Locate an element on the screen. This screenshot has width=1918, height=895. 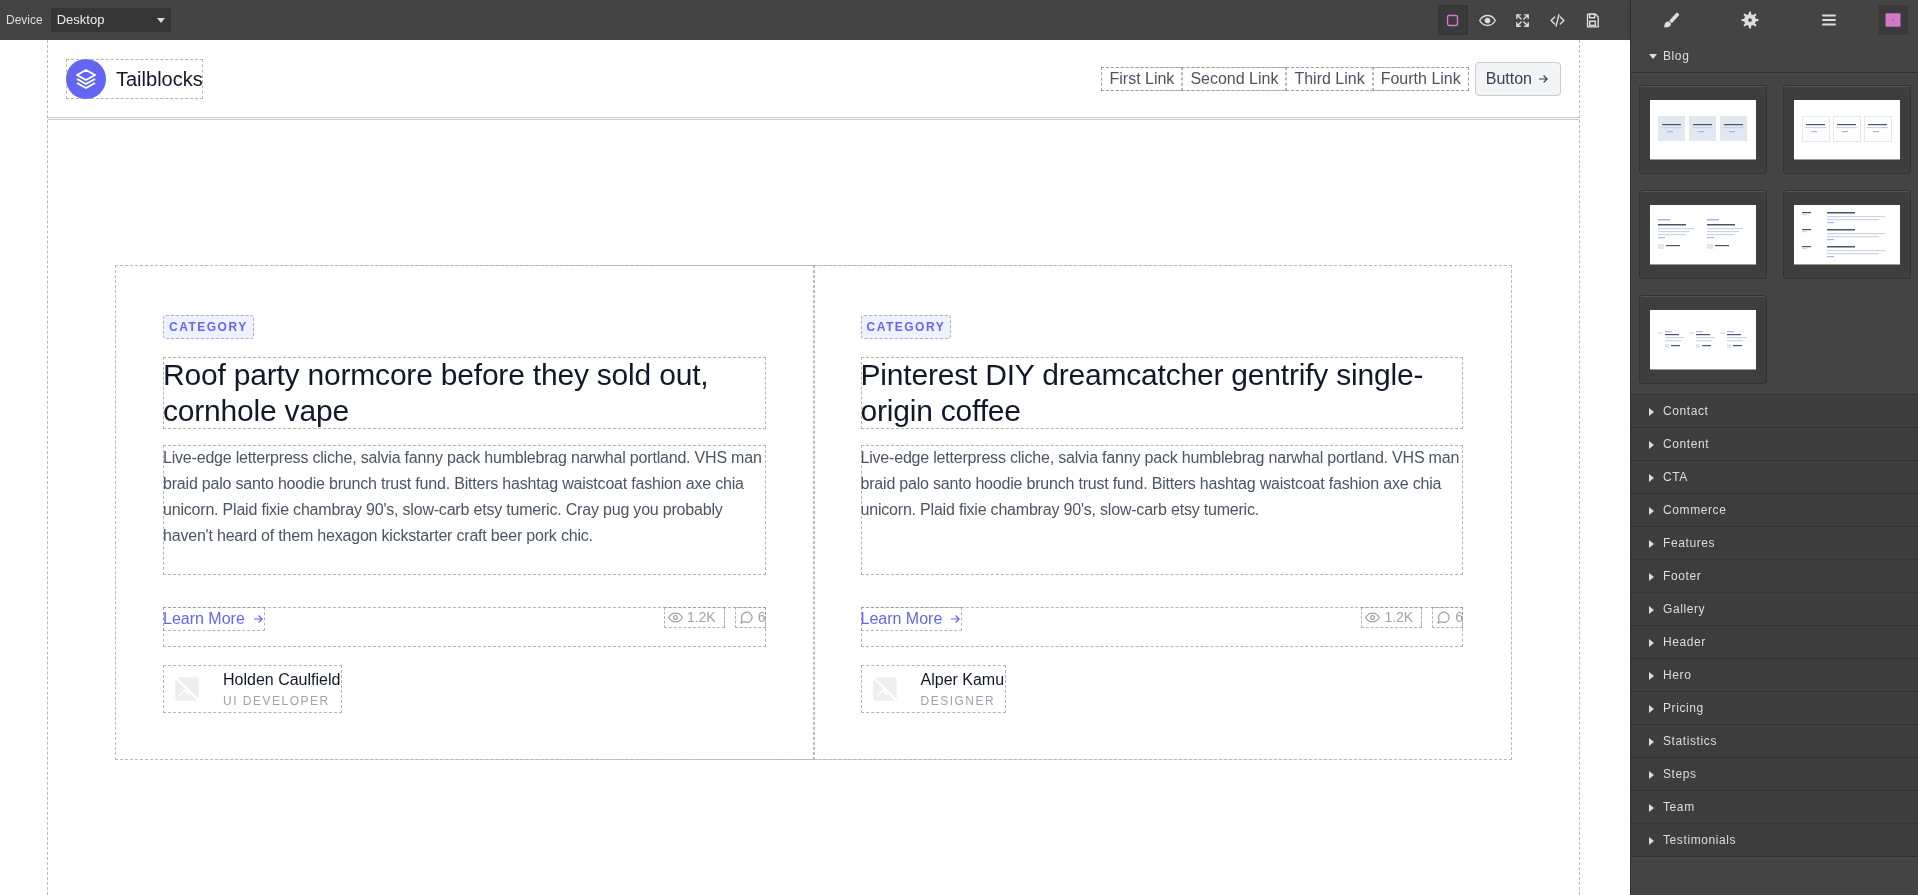
author-role: DESIGNER is located at coordinates (958, 701).